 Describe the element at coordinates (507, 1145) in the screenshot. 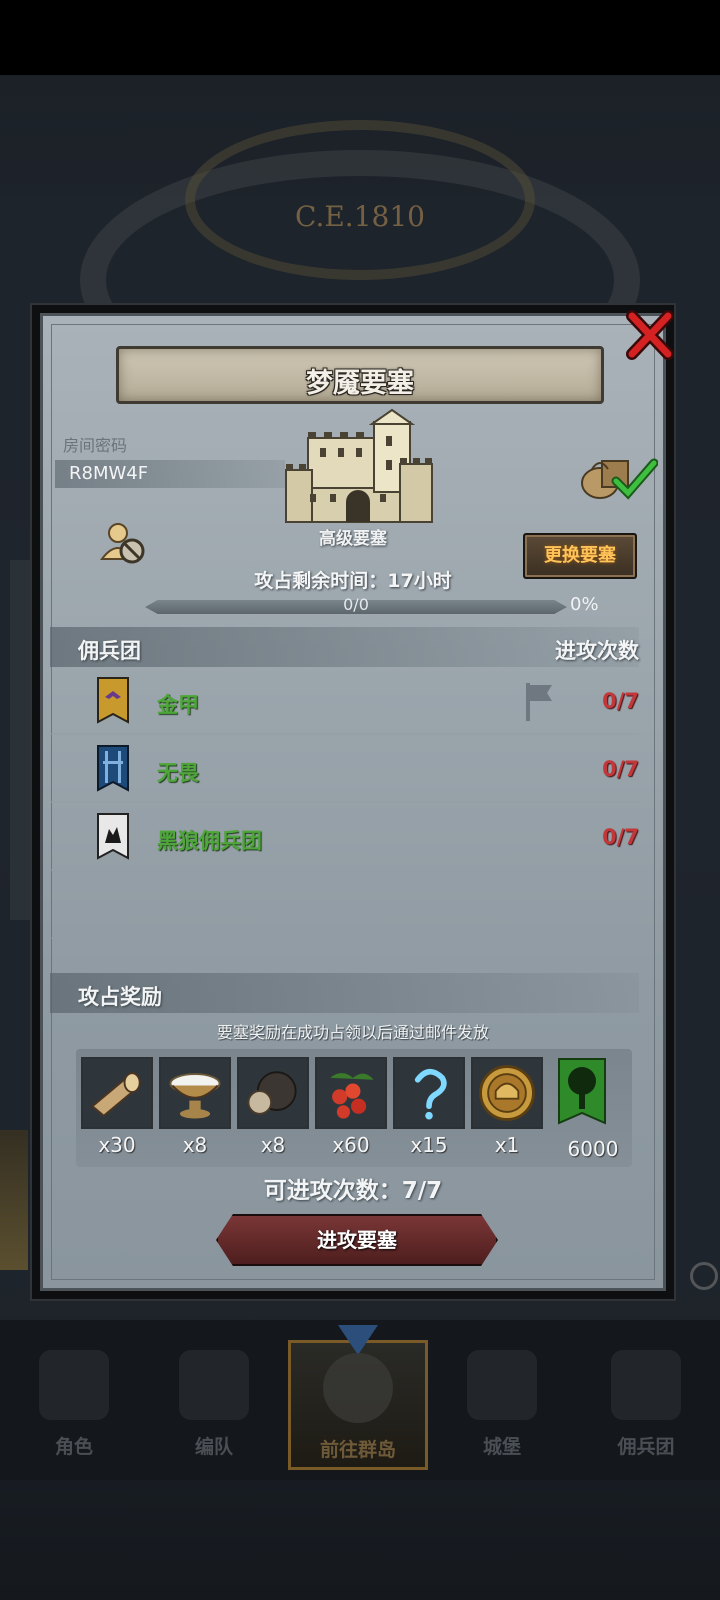

I see `reward-quantity: x1` at that location.